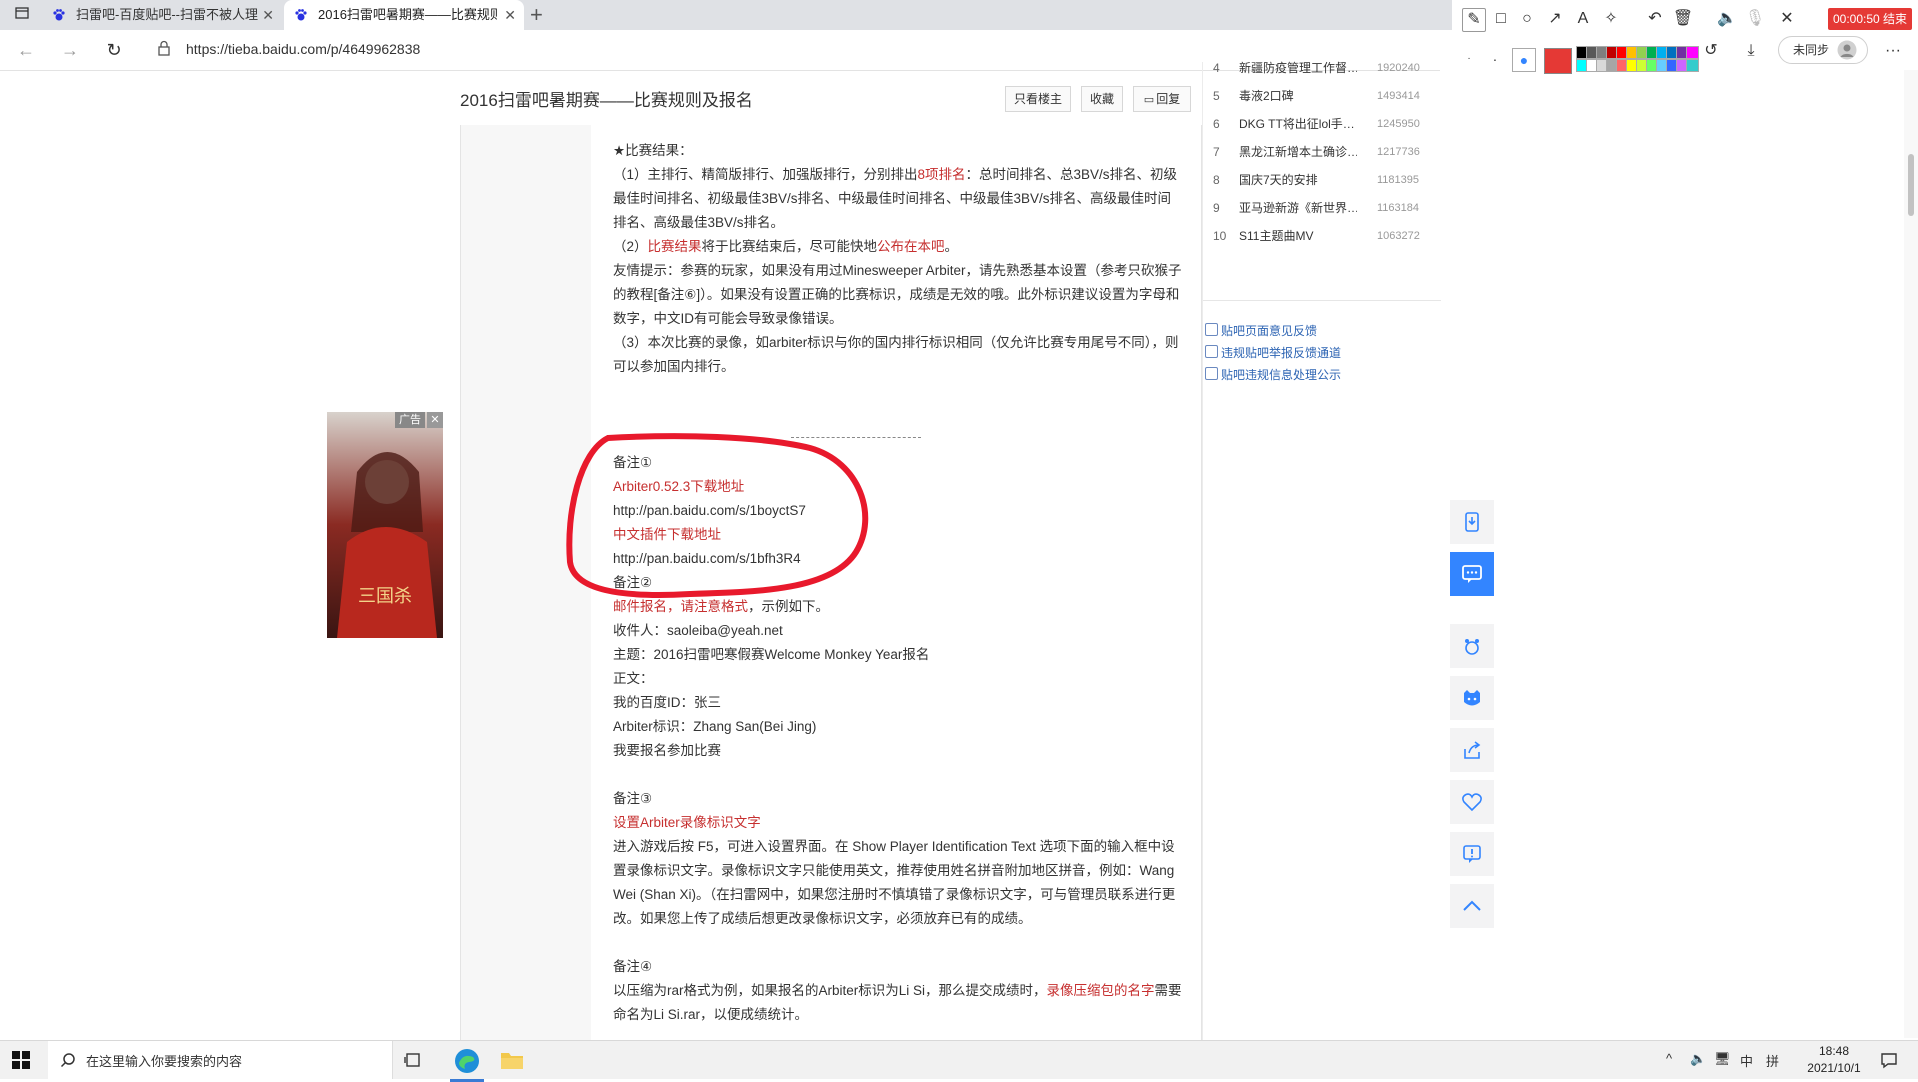 This screenshot has height=1082, width=1918. What do you see at coordinates (1298, 236) in the screenshot?
I see `hot-topic-title: S11主题曲MV` at bounding box center [1298, 236].